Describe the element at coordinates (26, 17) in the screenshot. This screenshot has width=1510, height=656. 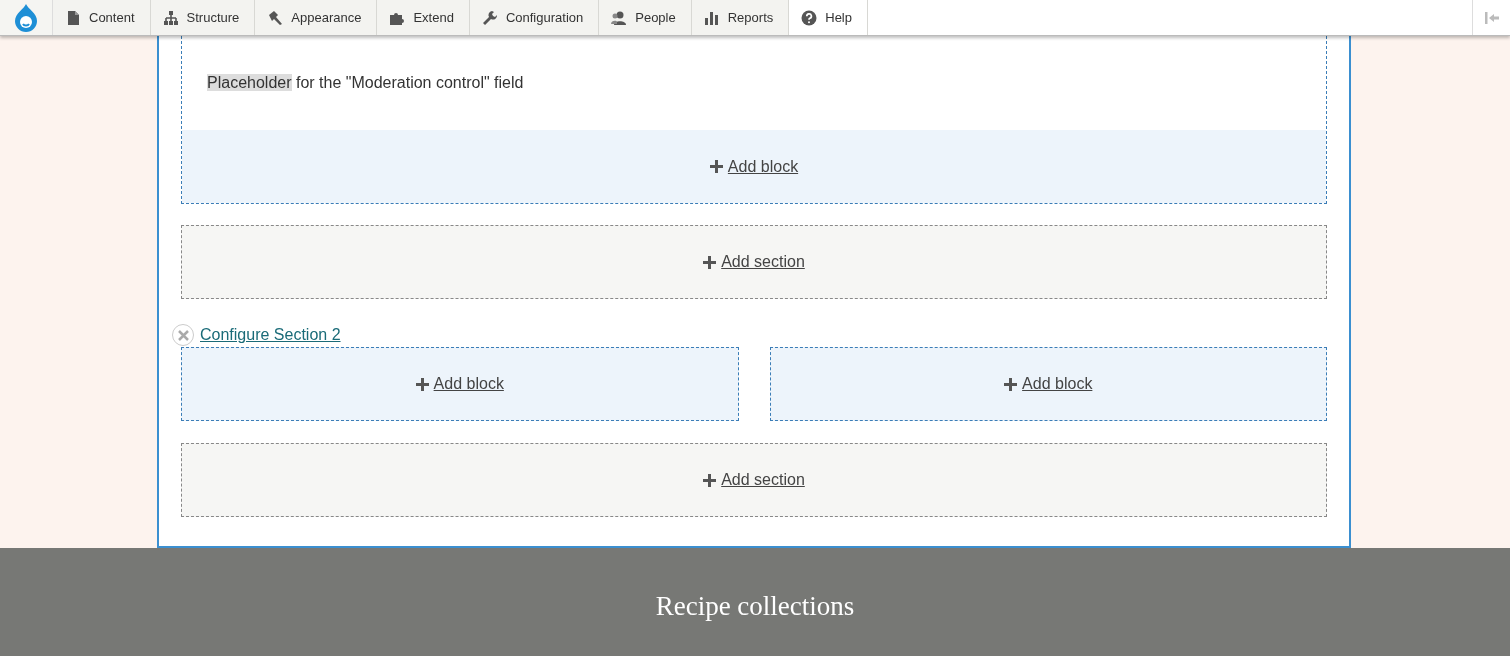
I see `drupal-logo-icon` at that location.